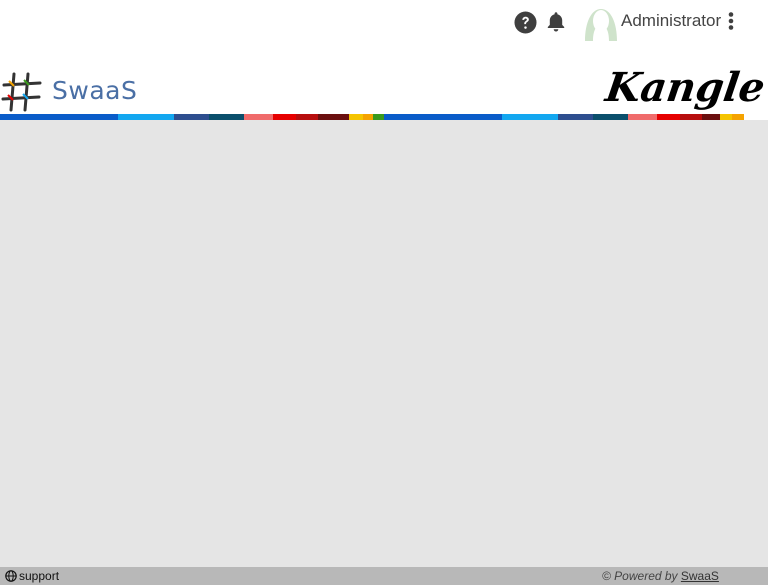  Describe the element at coordinates (556, 22) in the screenshot. I see `bell-icon` at that location.